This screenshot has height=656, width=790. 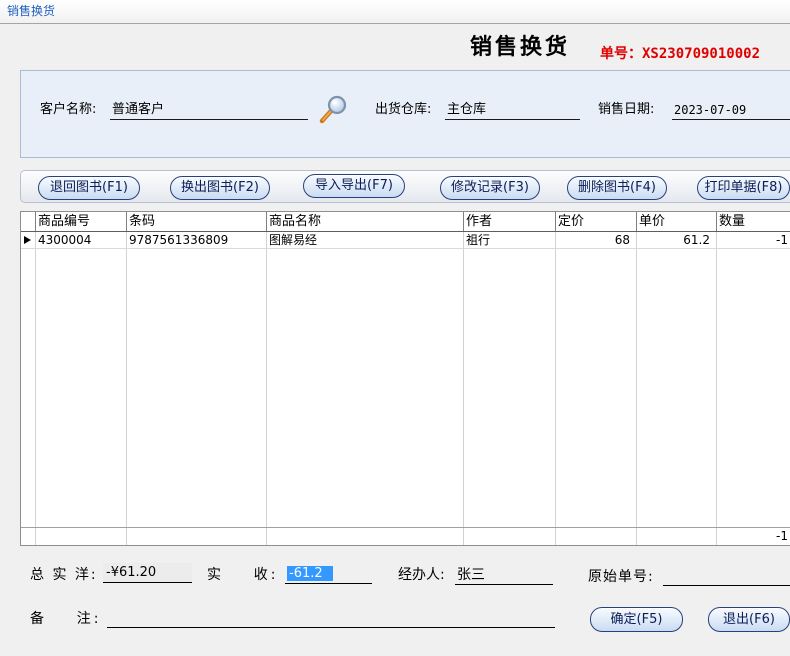 What do you see at coordinates (147, 573) in the screenshot?
I see `total-amount-field: -¥61.20` at bounding box center [147, 573].